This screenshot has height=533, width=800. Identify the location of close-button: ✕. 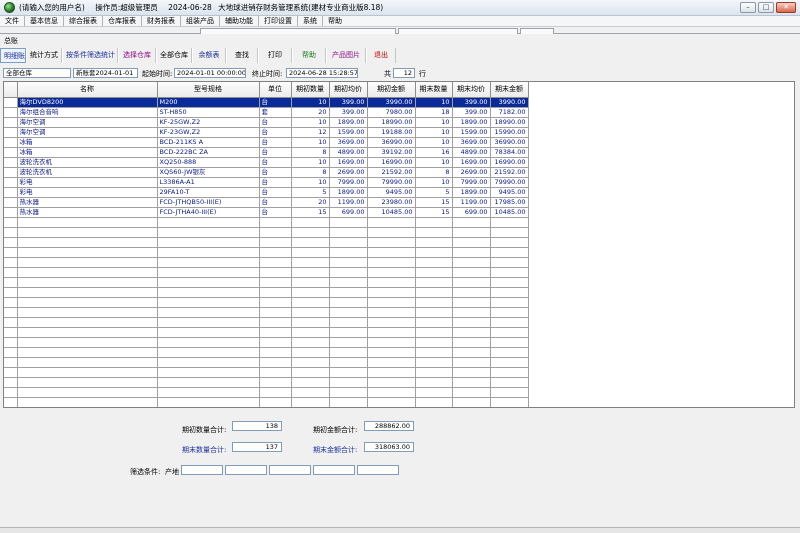
(786, 7).